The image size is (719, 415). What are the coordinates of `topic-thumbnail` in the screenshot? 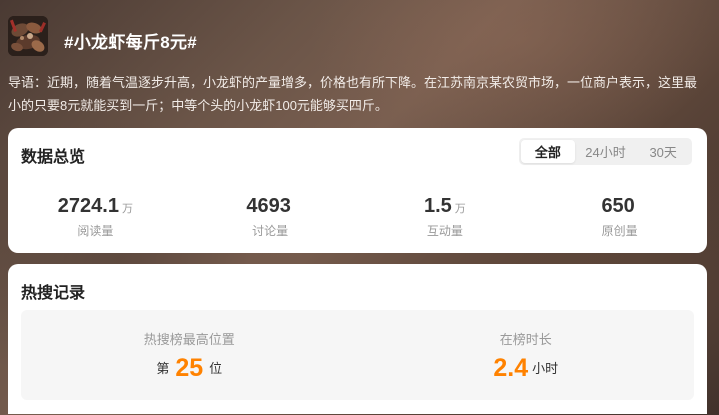 It's located at (28, 36).